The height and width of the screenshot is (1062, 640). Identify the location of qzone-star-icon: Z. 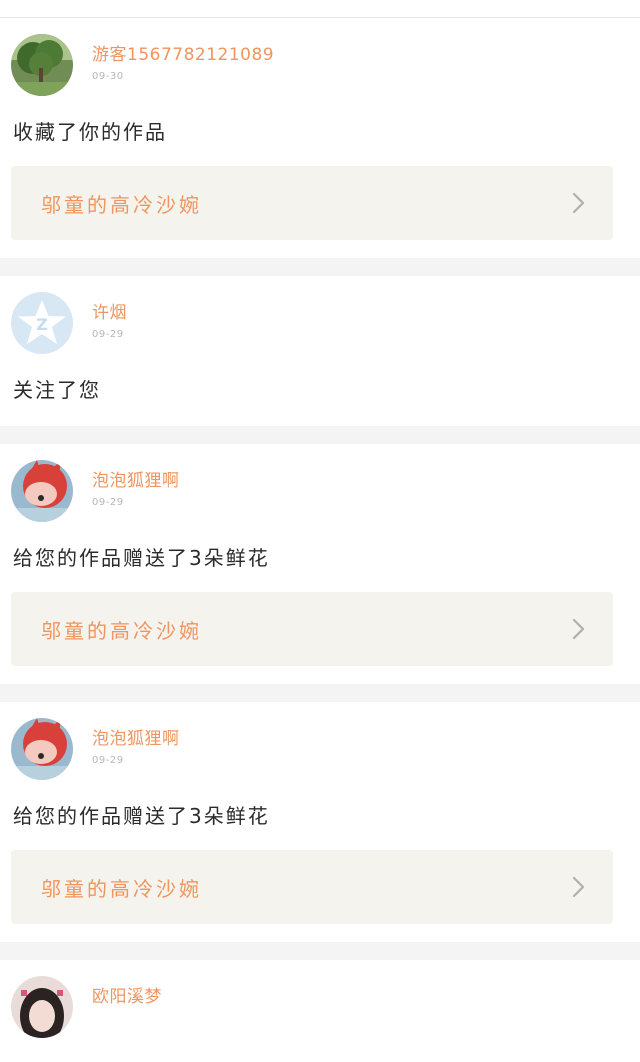
(42, 323).